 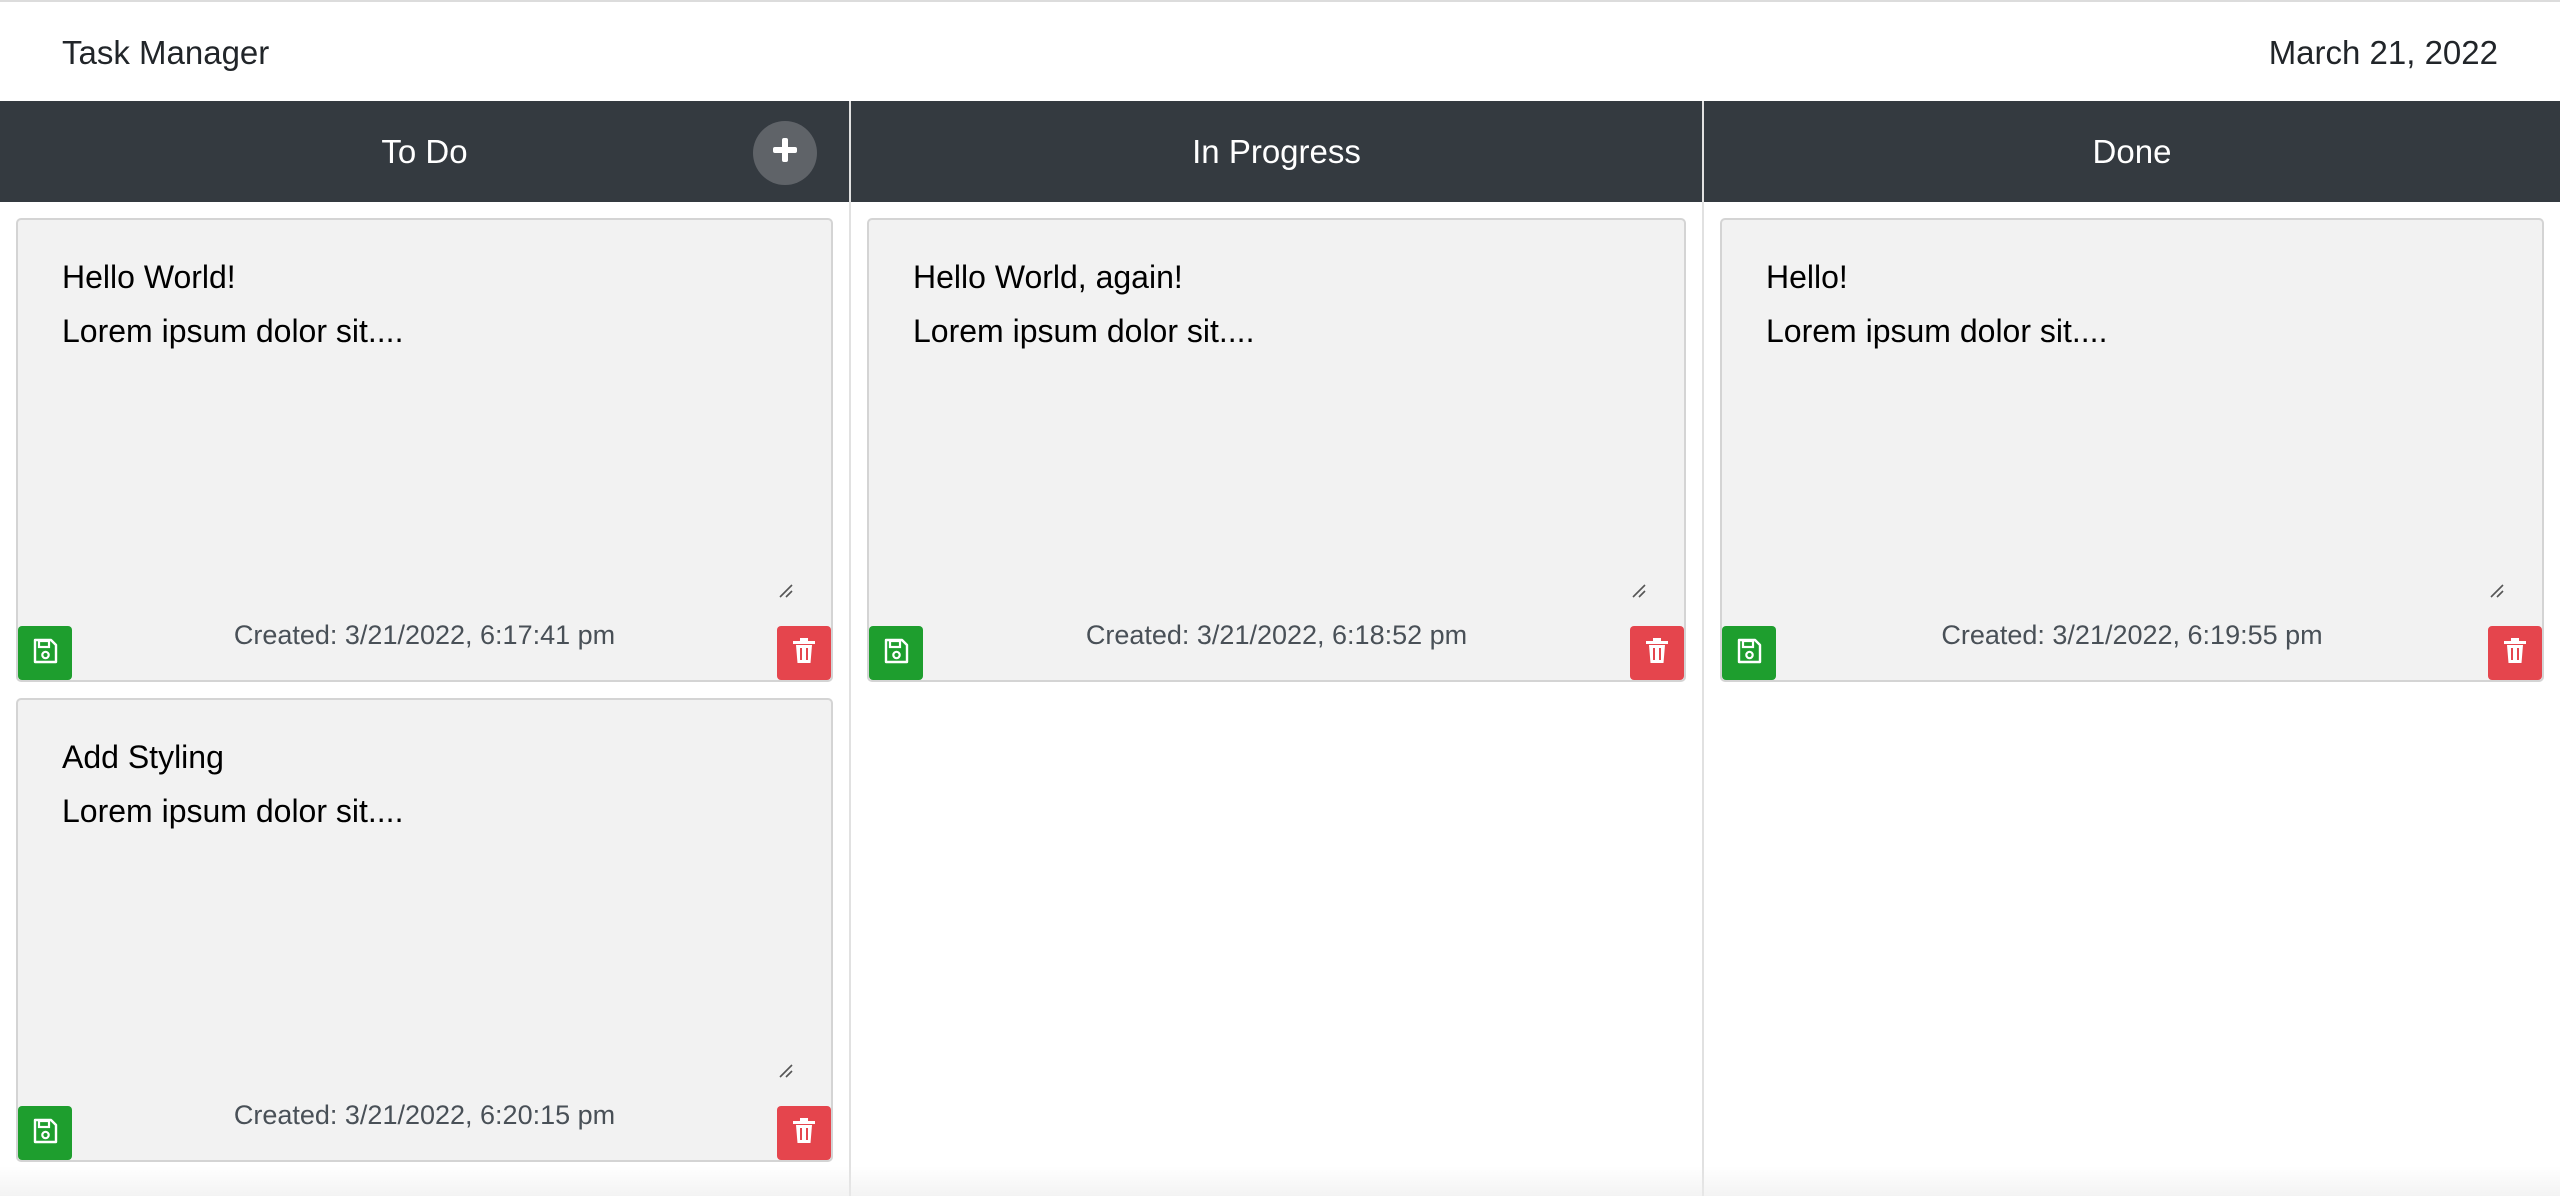 What do you see at coordinates (424, 1115) in the screenshot?
I see `created-timestamp: Created: 3/21/2022, 6:20:15 pm` at bounding box center [424, 1115].